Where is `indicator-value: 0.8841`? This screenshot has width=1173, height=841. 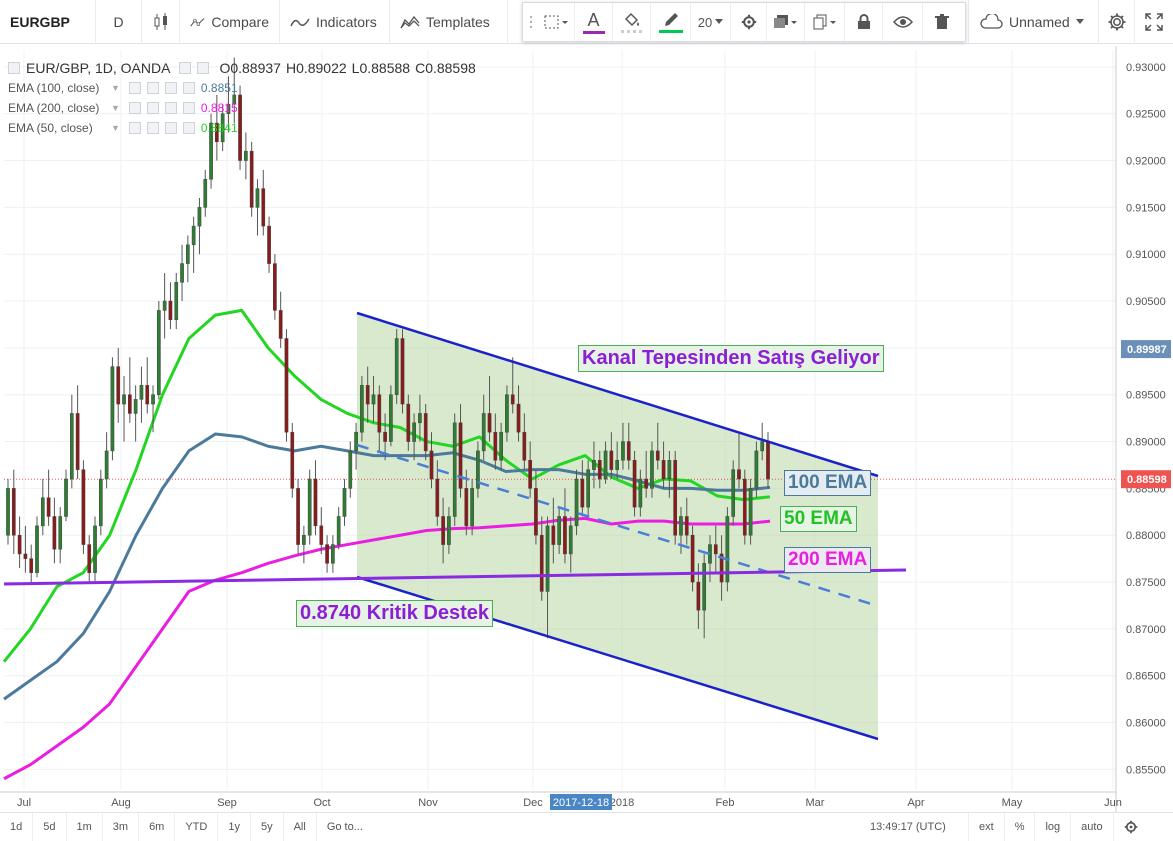 indicator-value: 0.8841 is located at coordinates (219, 128).